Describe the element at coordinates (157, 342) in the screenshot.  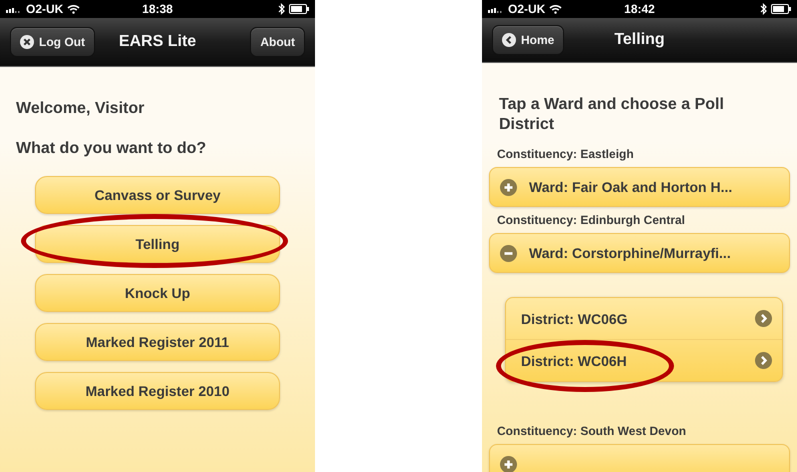
I see `menu-button: Marked Register 2011` at that location.